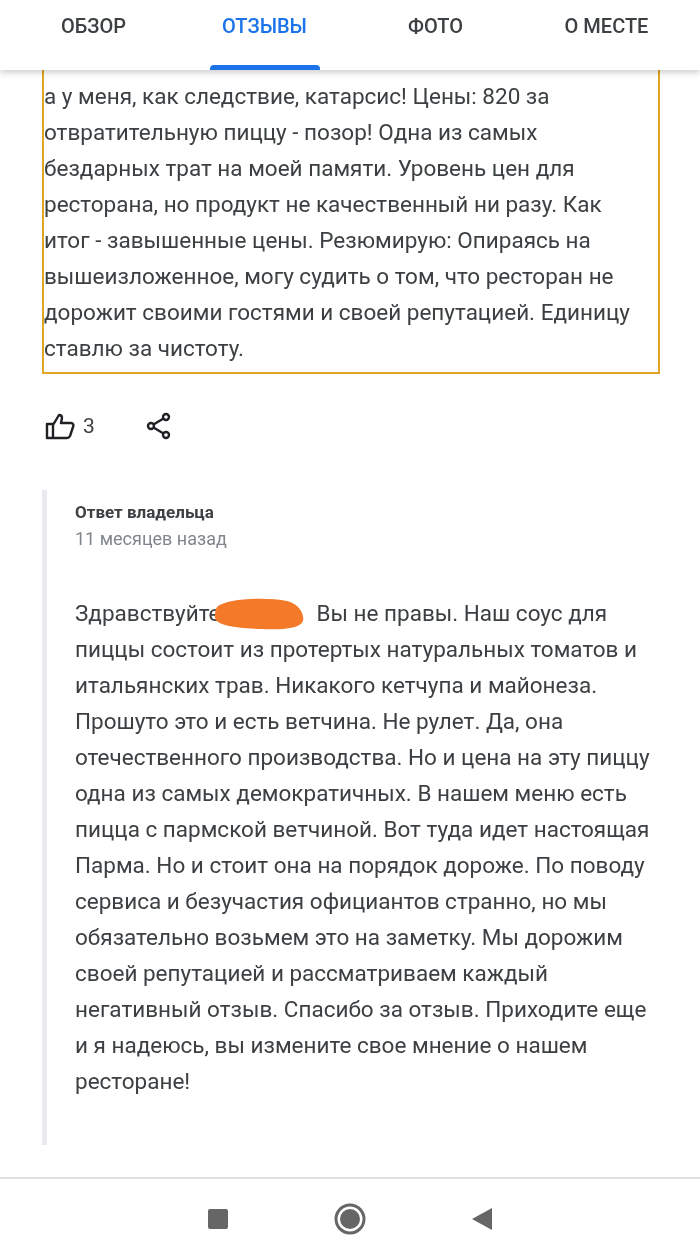 This screenshot has width=700, height=1252. Describe the element at coordinates (606, 35) in the screenshot. I see `tab: О МЕСТЕ` at that location.